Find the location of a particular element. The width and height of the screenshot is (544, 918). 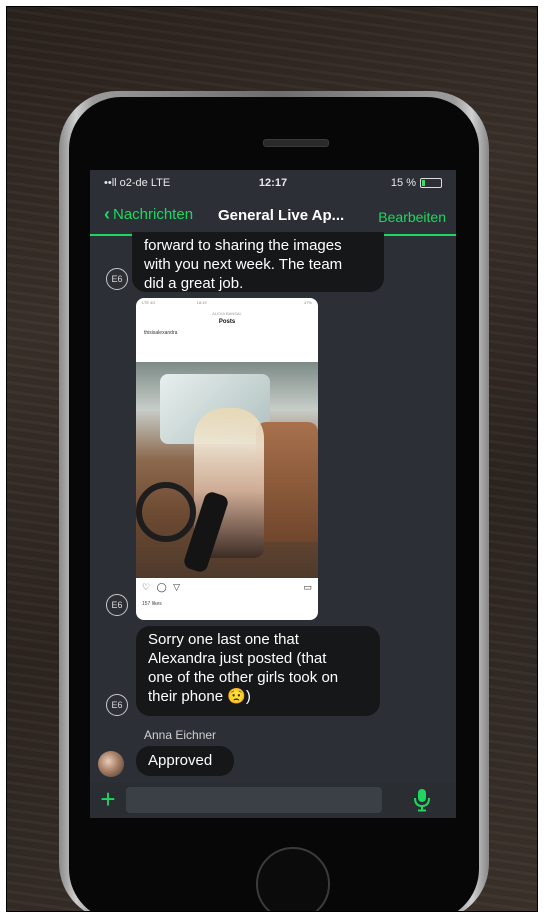

microphone-icon is located at coordinates (422, 800).